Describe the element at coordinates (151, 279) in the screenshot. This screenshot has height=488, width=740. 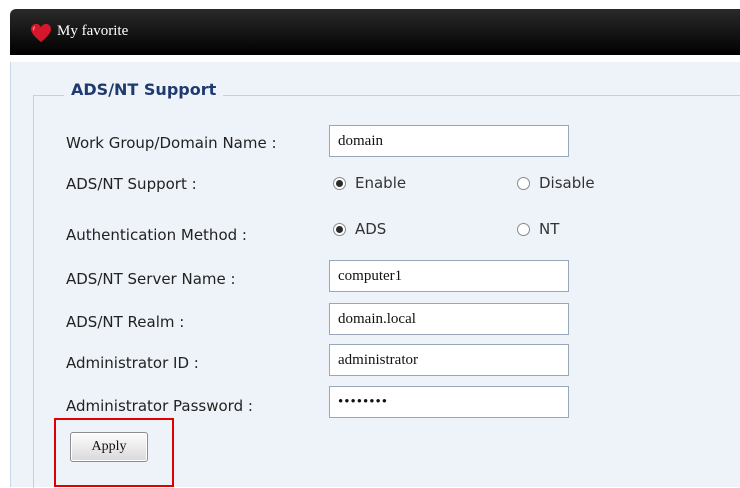
I see `server-name-label: ADS/NT Server Name :` at that location.